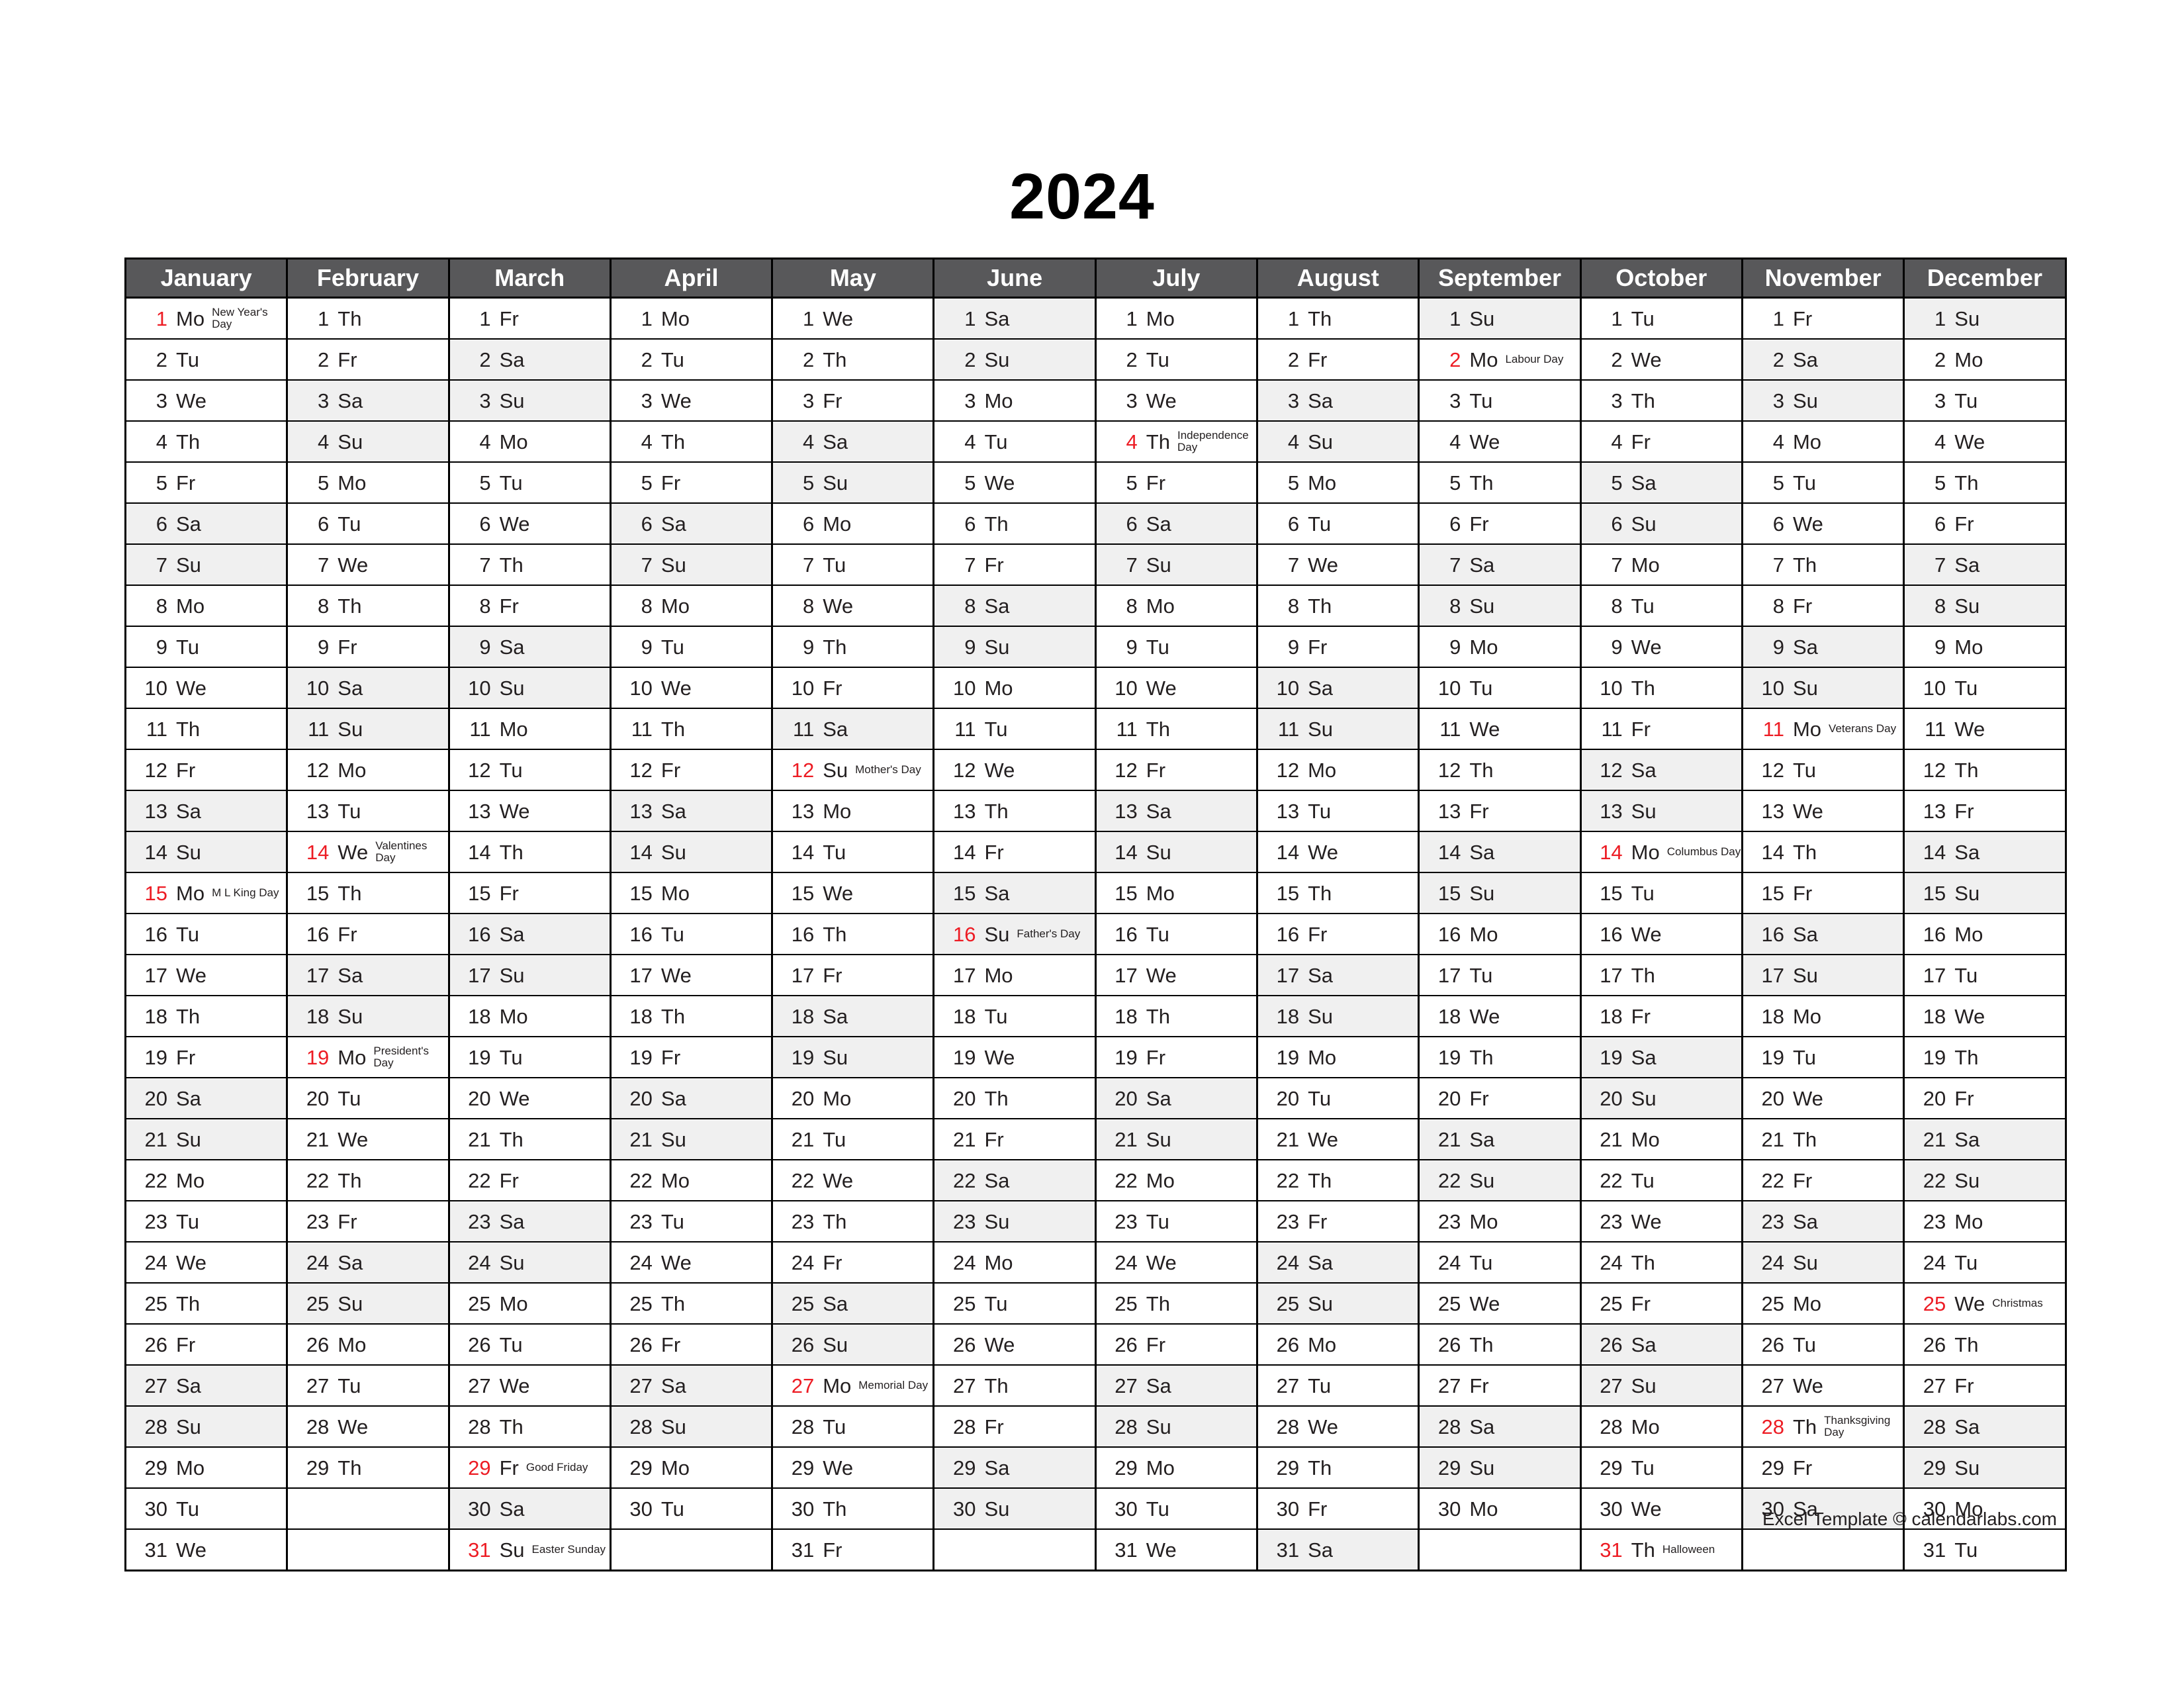 Image resolution: width=2184 pixels, height=1688 pixels. What do you see at coordinates (1985, 770) in the screenshot?
I see `day-cell-december-12: 12 Th` at bounding box center [1985, 770].